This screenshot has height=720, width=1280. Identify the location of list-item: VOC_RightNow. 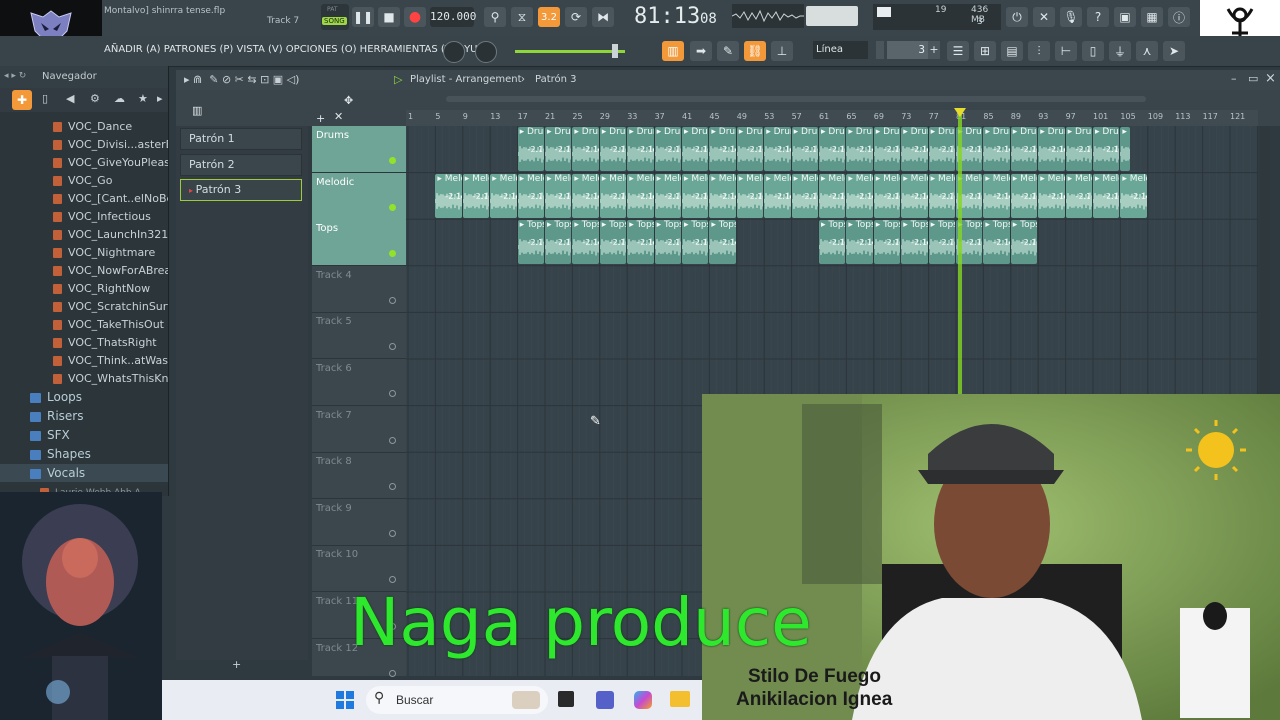
(84, 289).